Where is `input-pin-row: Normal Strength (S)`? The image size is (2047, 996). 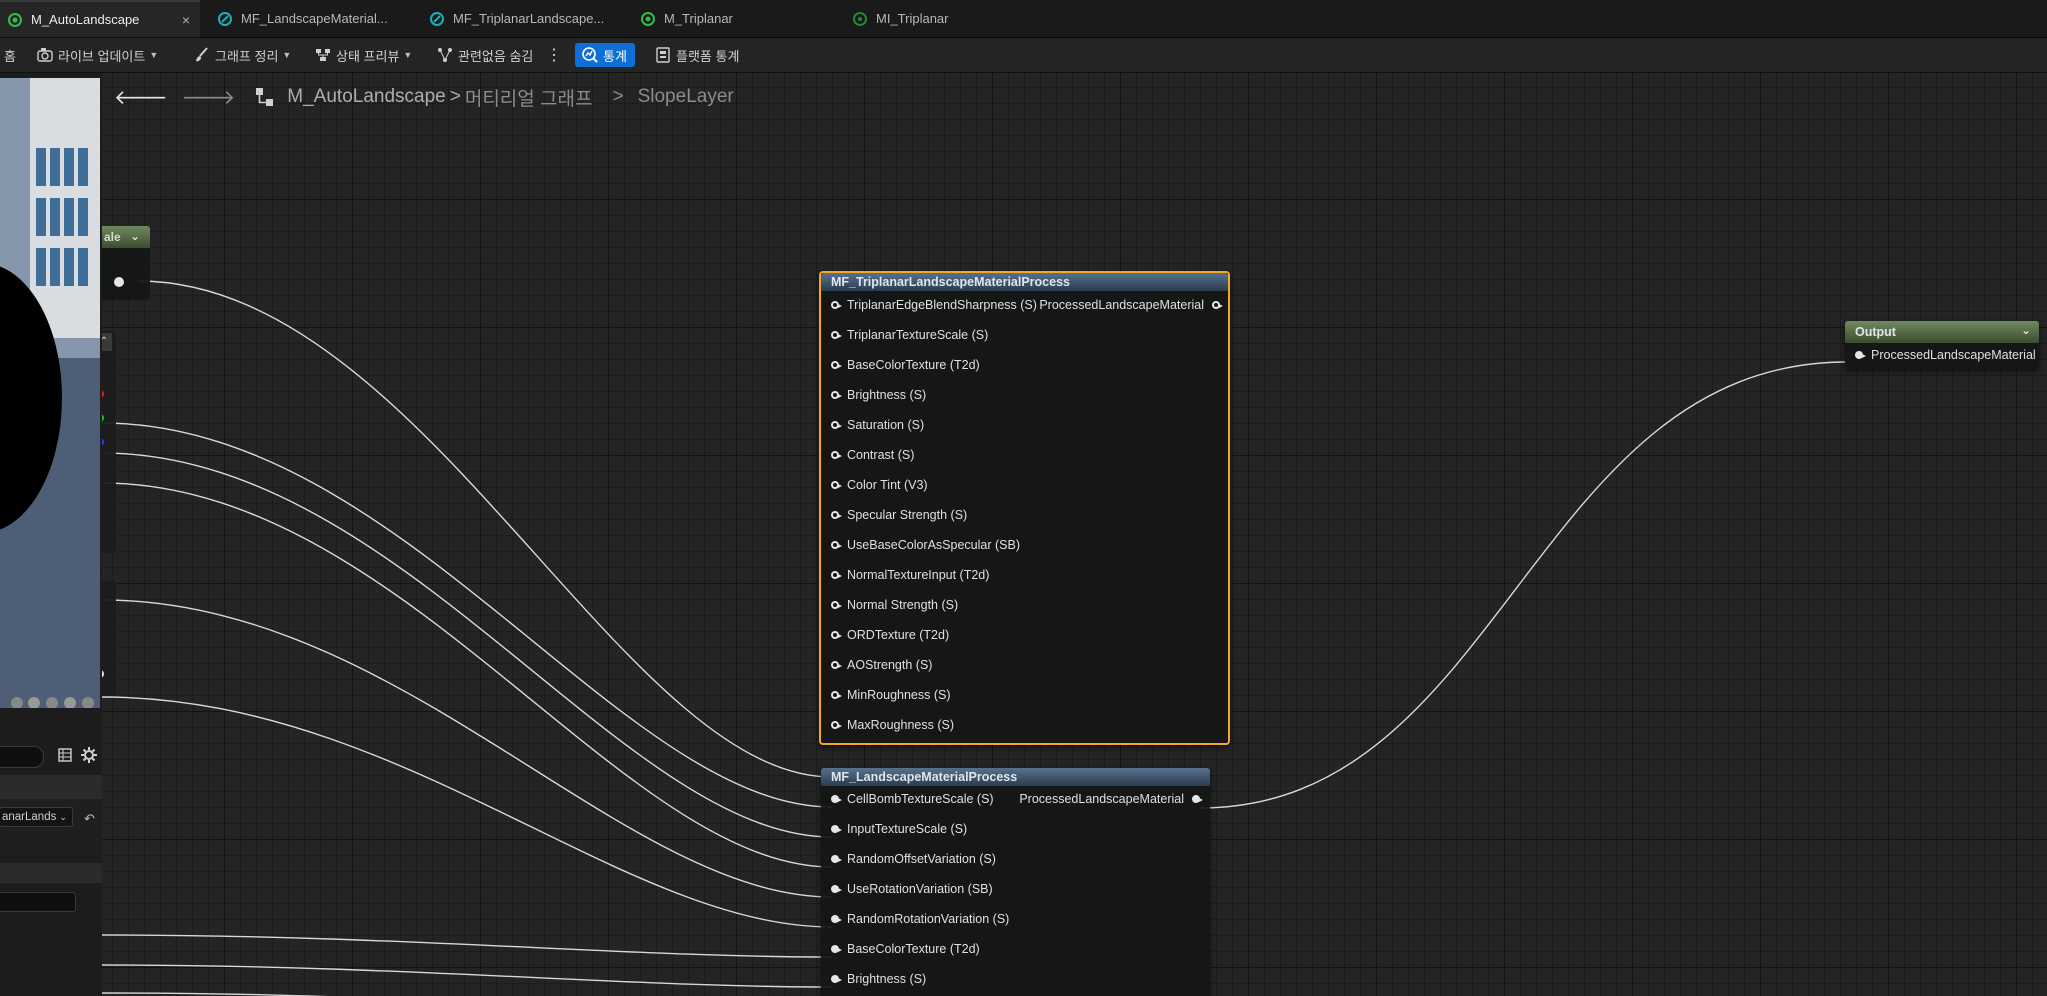
input-pin-row: Normal Strength (S) is located at coordinates (894, 605).